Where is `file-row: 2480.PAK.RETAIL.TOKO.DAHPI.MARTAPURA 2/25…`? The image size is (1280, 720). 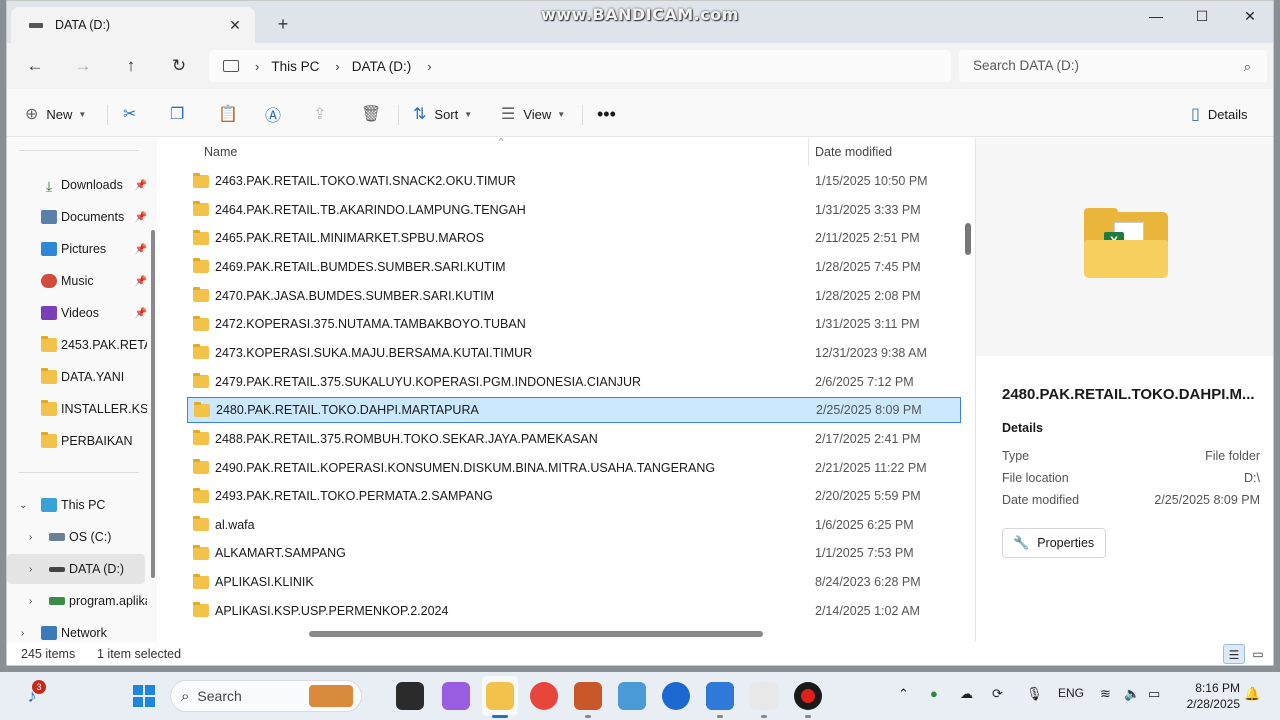
file-row: 2480.PAK.RETAIL.TOKO.DAHPI.MARTAPURA 2/25… is located at coordinates (574, 410).